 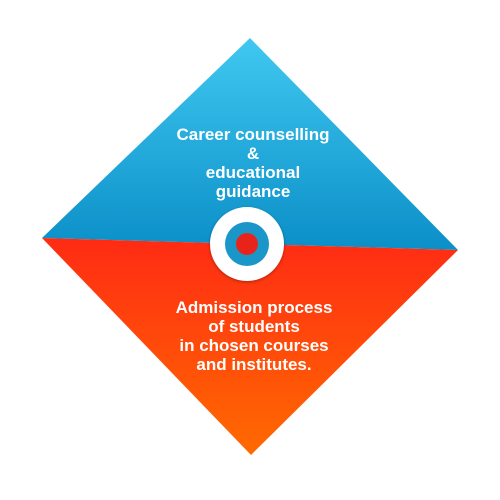 What do you see at coordinates (254, 345) in the screenshot?
I see `bottom-text-line: in chosen courses` at bounding box center [254, 345].